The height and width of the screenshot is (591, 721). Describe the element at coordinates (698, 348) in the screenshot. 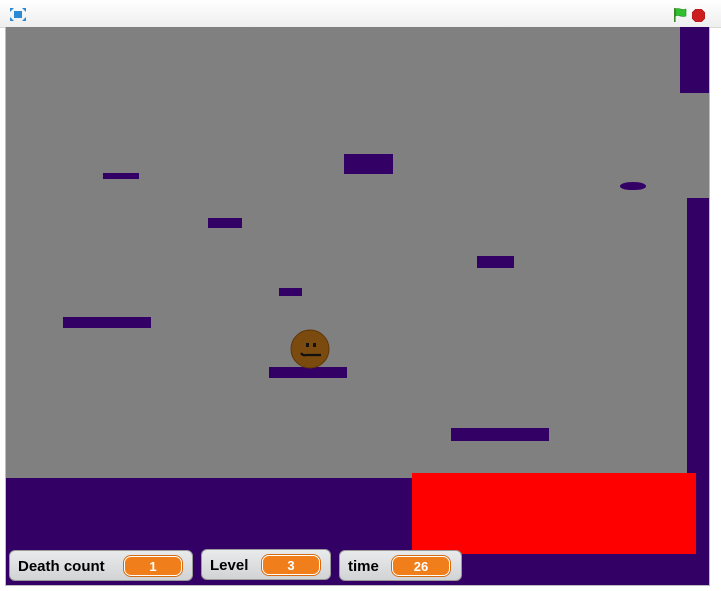

I see `wall-right` at that location.